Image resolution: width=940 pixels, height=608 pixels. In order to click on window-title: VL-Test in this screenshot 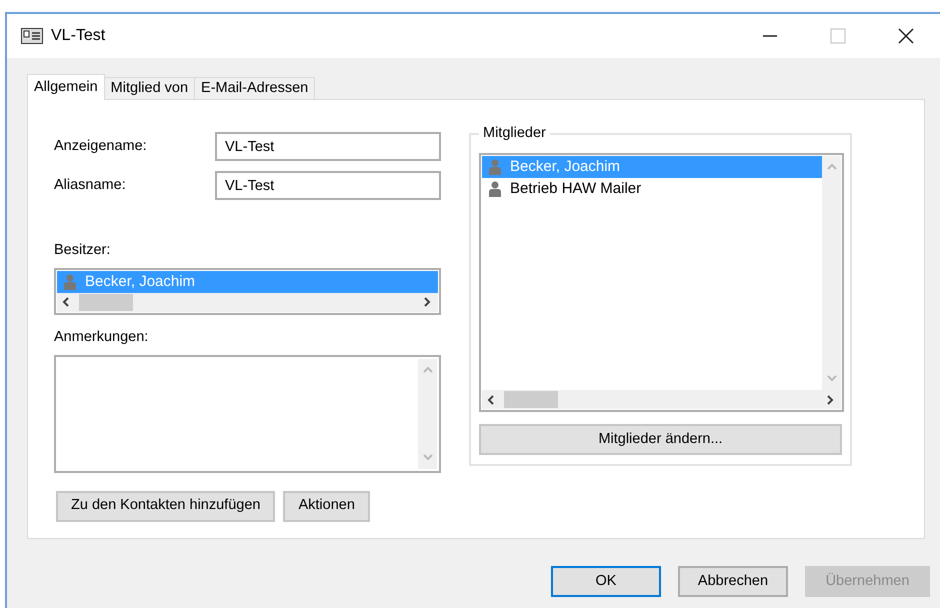, I will do `click(78, 36)`.